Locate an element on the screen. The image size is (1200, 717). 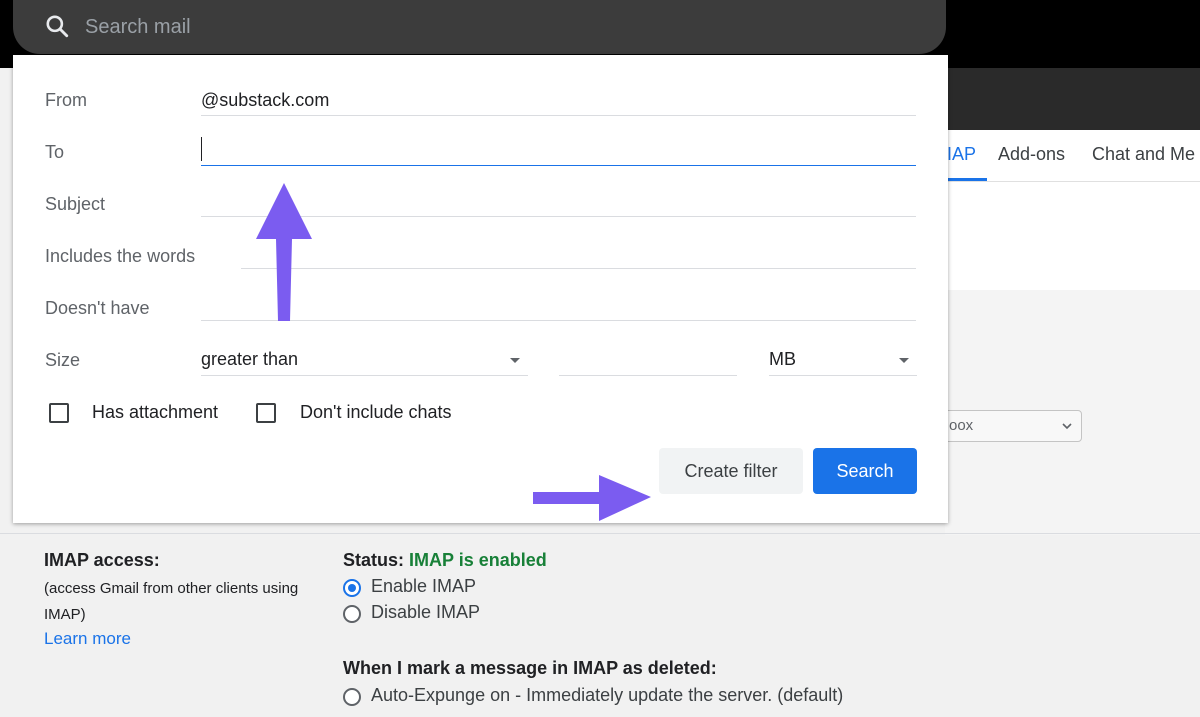
includes-words-input is located at coordinates (578, 253).